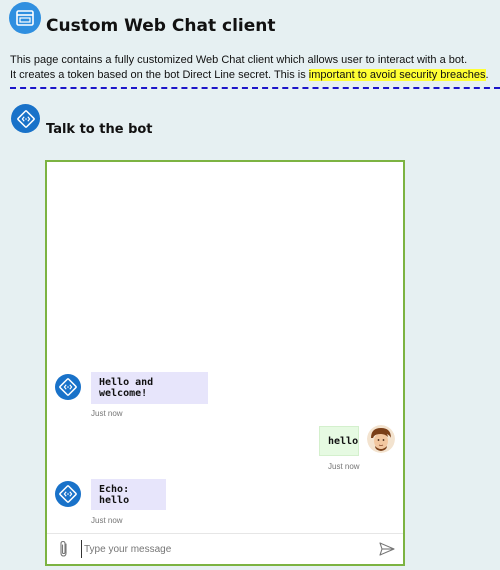  What do you see at coordinates (64, 549) in the screenshot?
I see `paperclip-icon` at bounding box center [64, 549].